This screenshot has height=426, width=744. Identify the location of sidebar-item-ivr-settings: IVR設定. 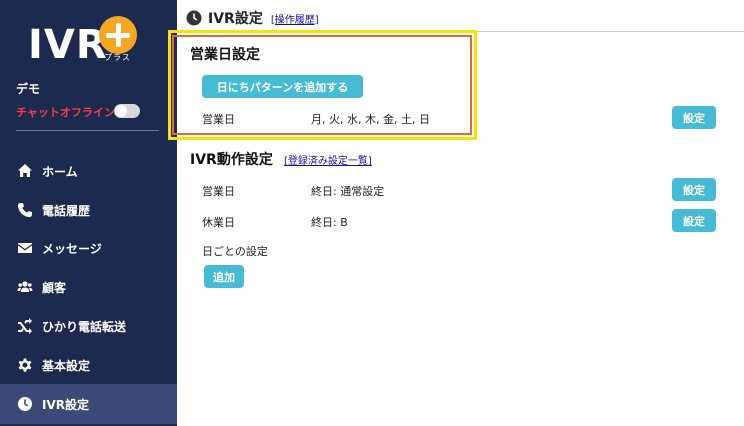
(88, 404).